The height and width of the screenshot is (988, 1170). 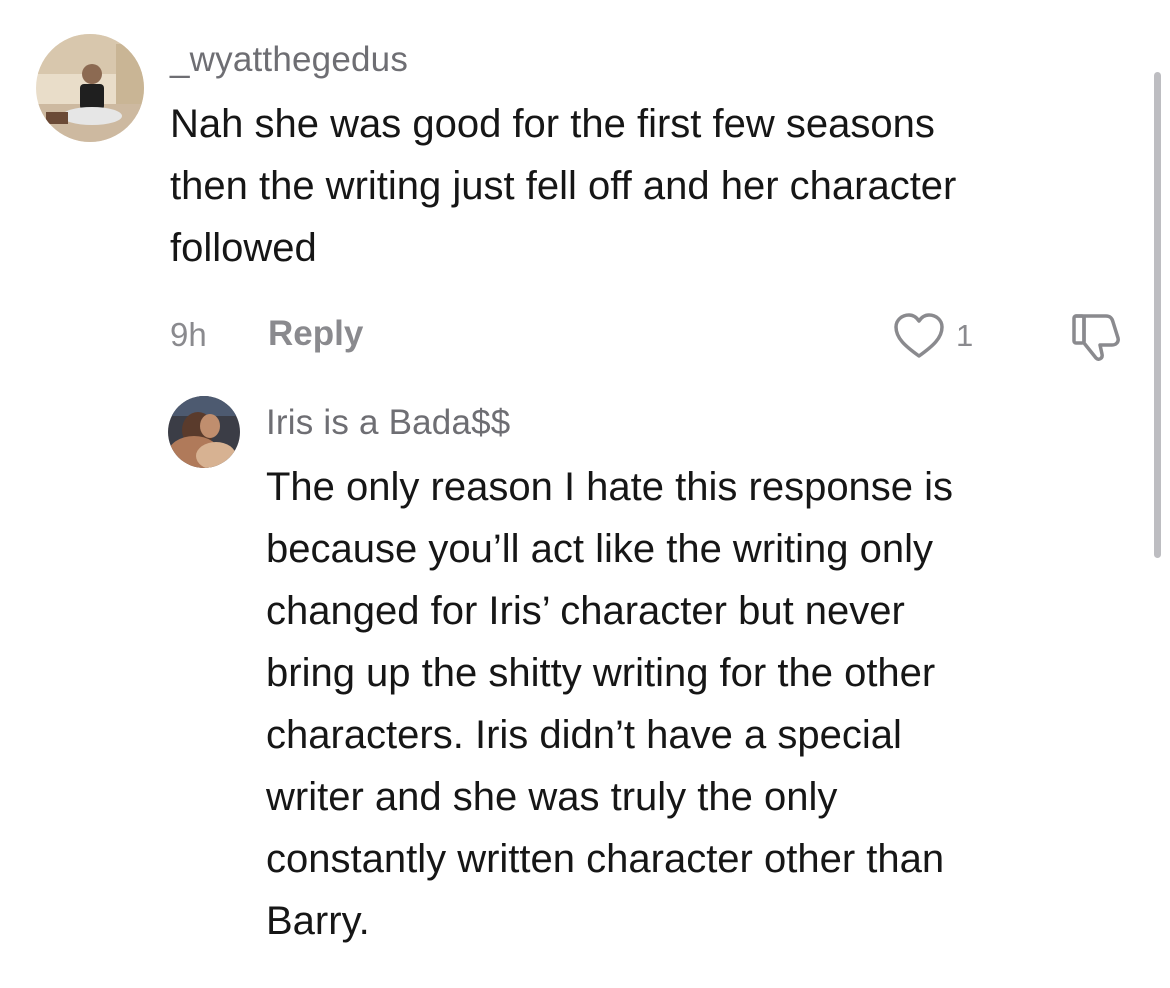 What do you see at coordinates (600, 549) in the screenshot?
I see `comment-line: because you’ll act like the writing only` at bounding box center [600, 549].